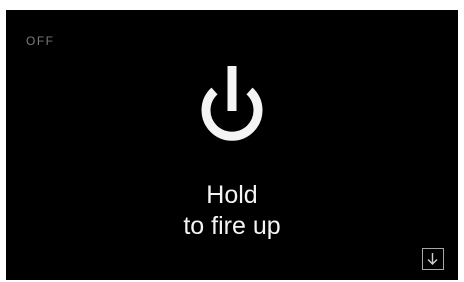 This screenshot has height=282, width=464. What do you see at coordinates (40, 41) in the screenshot?
I see `power-status-label: OFF` at bounding box center [40, 41].